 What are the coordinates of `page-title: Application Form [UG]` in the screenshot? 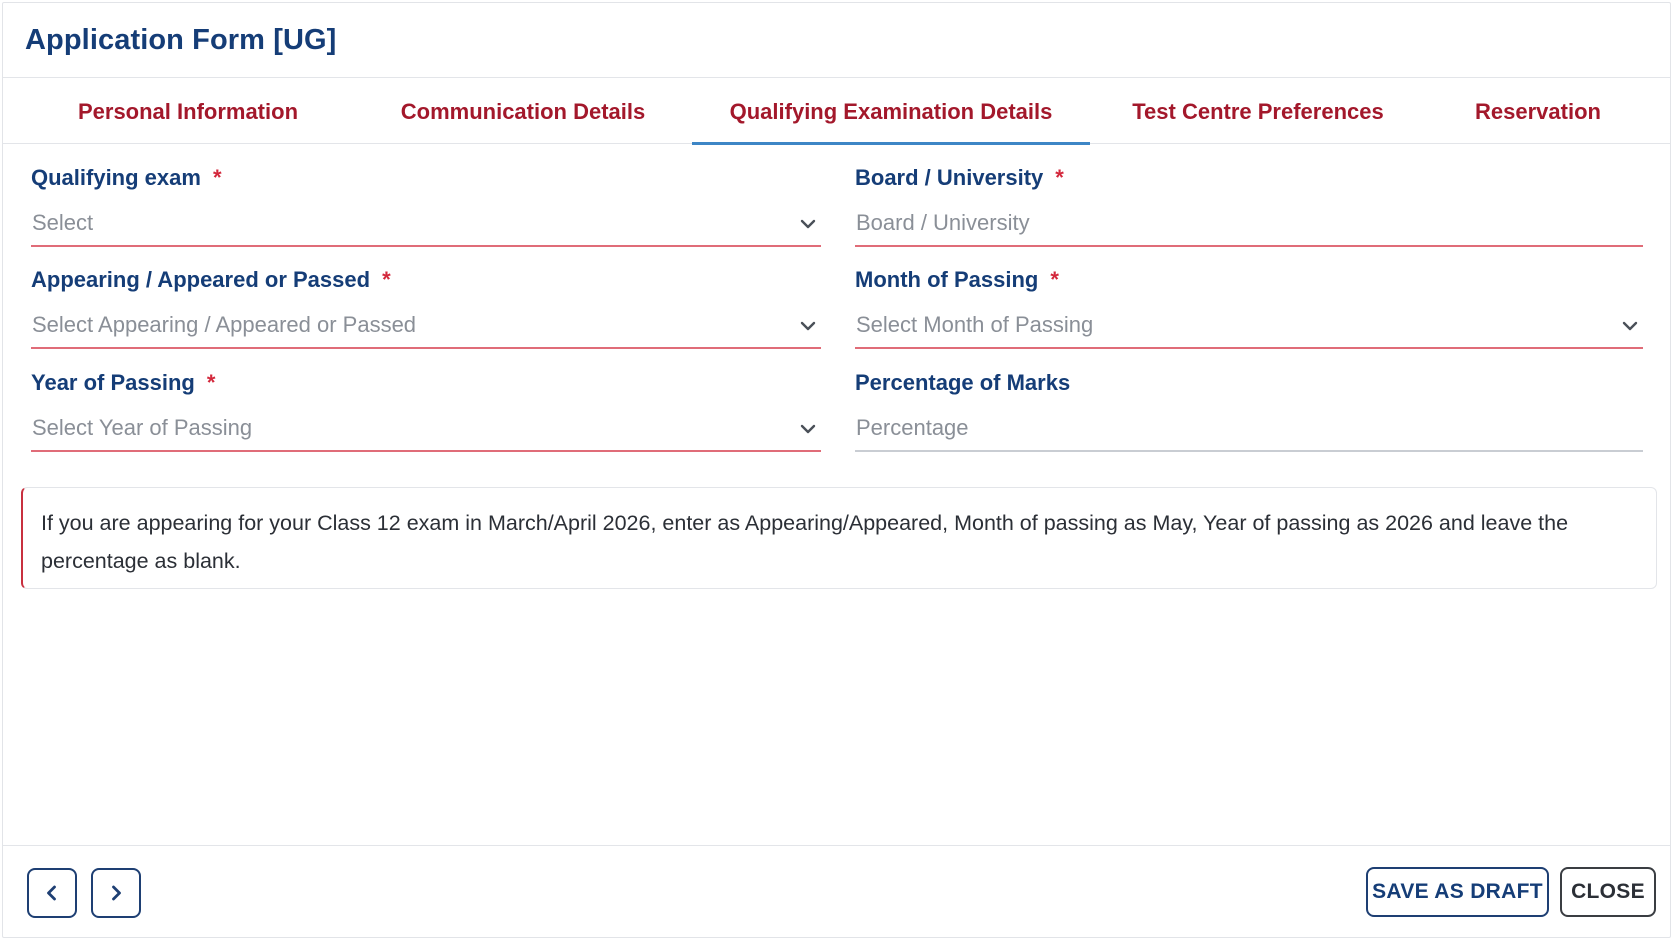 It's located at (181, 39).